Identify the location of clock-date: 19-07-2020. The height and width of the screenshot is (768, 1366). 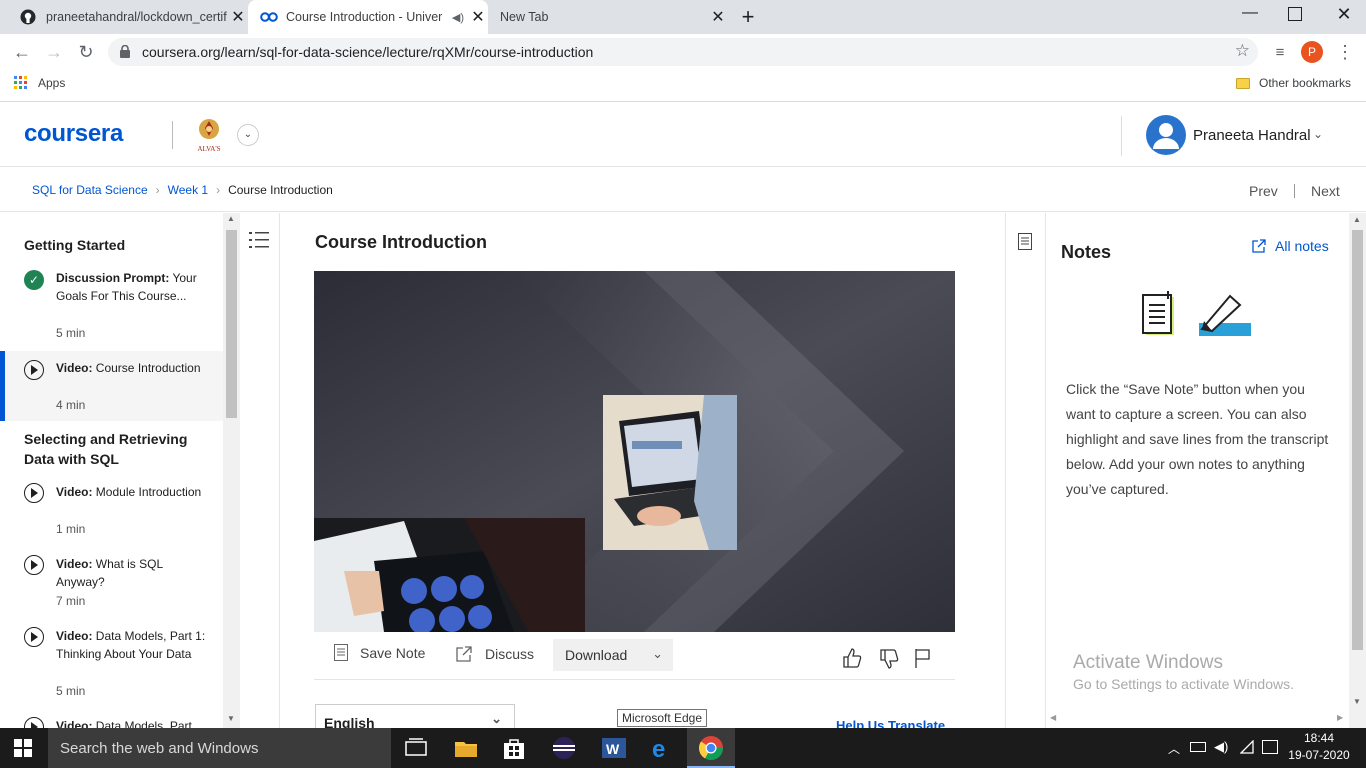
(1319, 755).